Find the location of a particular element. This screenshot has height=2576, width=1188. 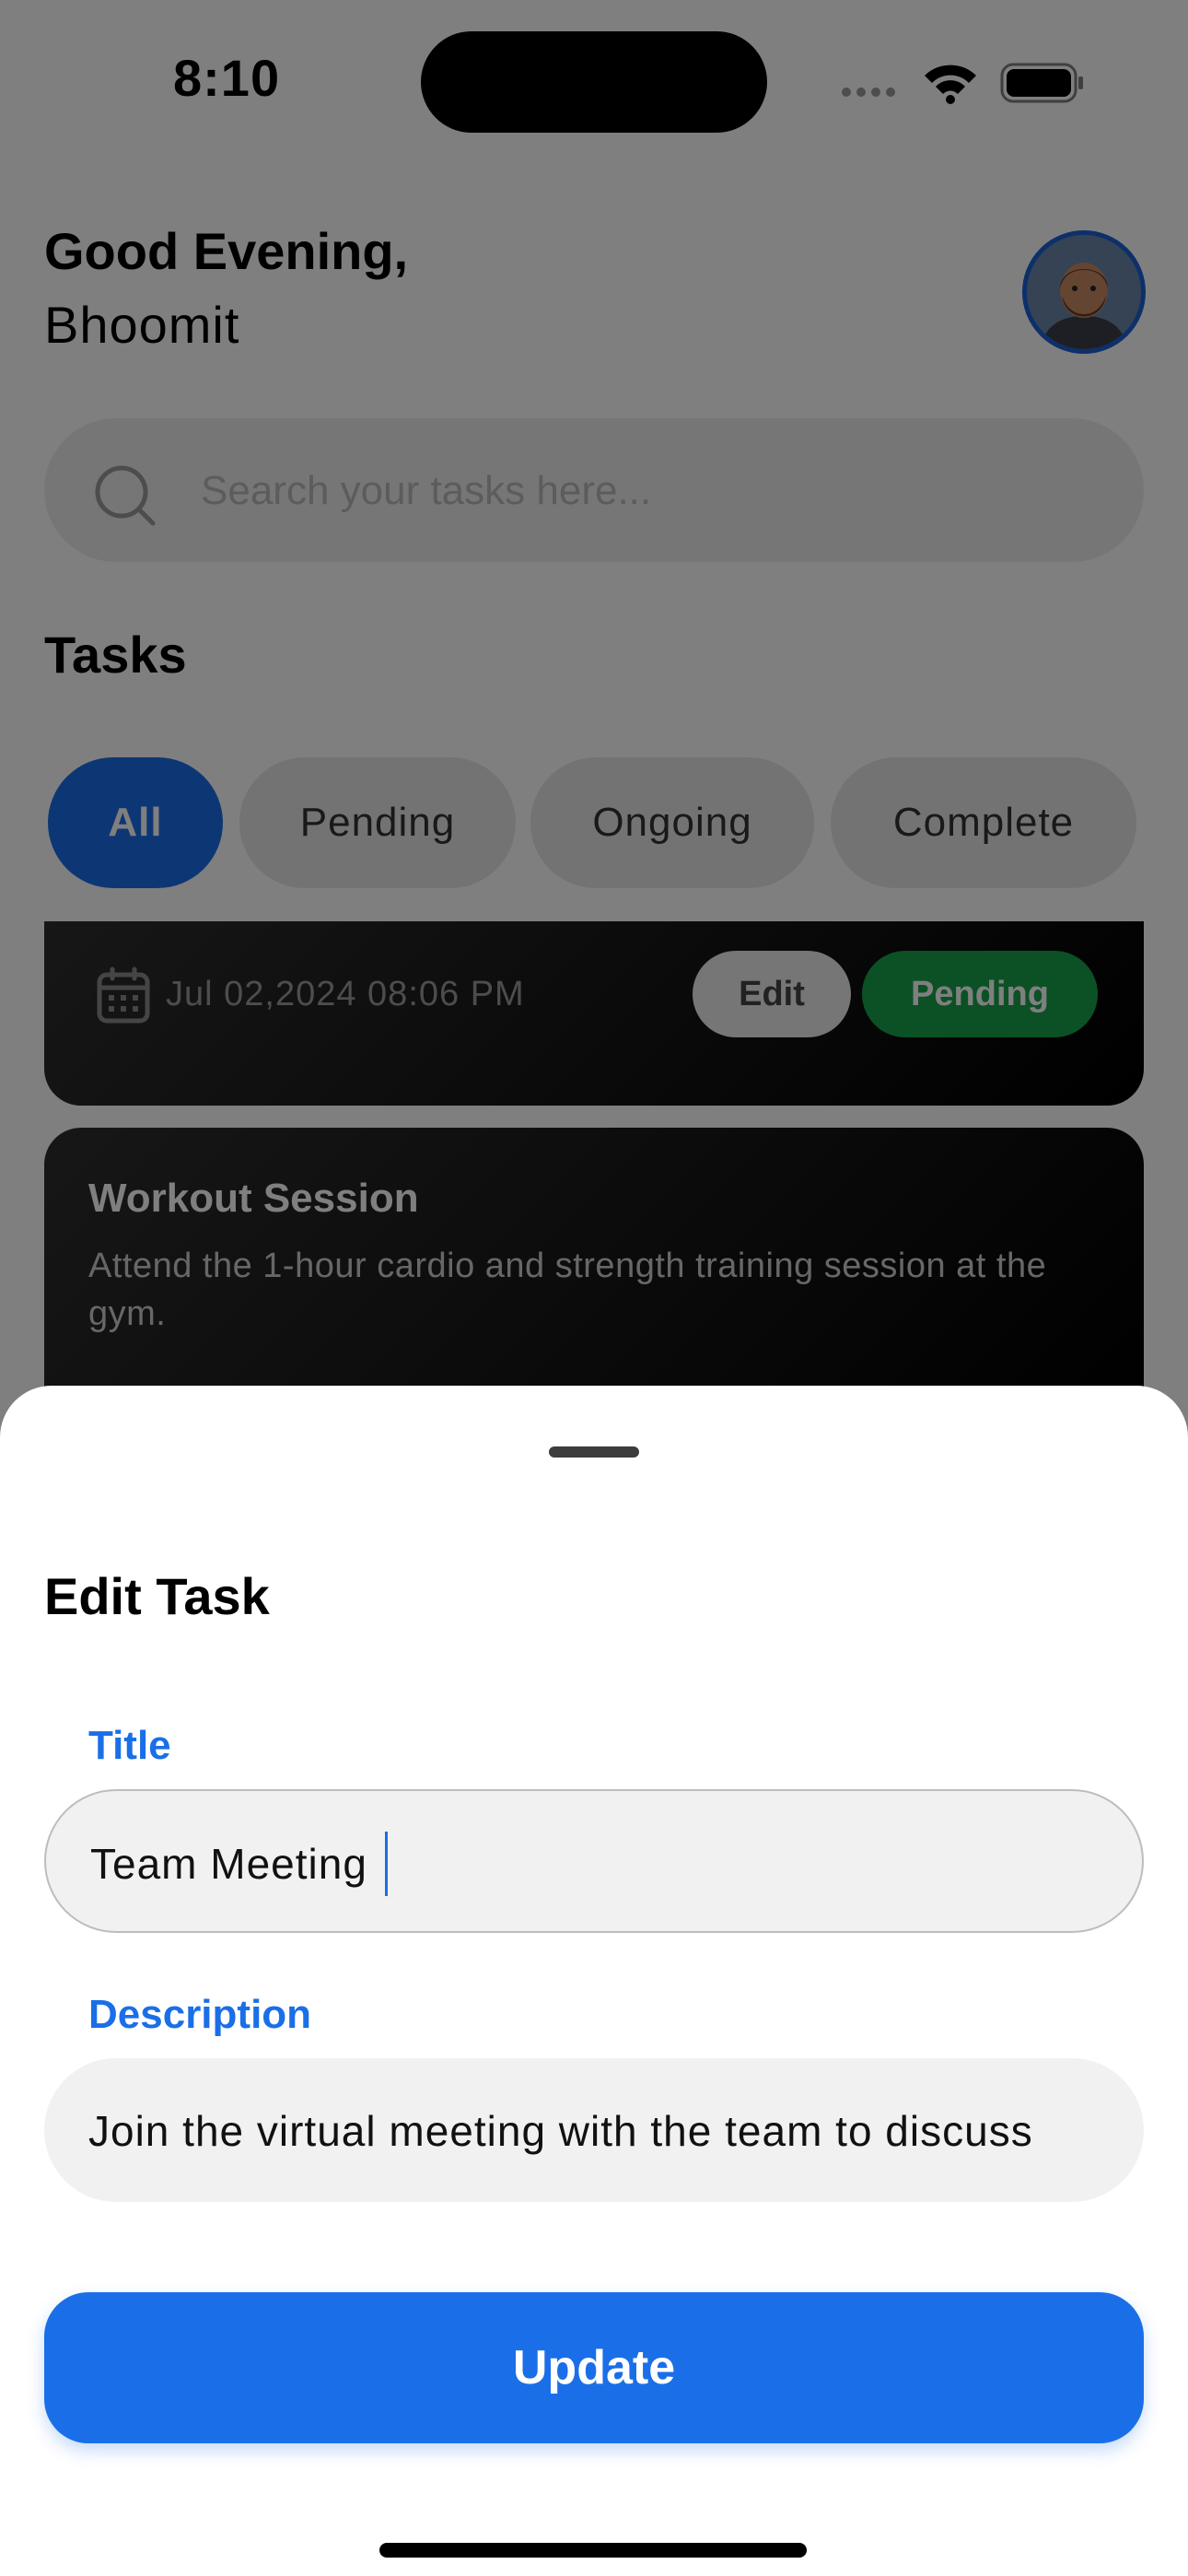

description-field is located at coordinates (594, 2130).